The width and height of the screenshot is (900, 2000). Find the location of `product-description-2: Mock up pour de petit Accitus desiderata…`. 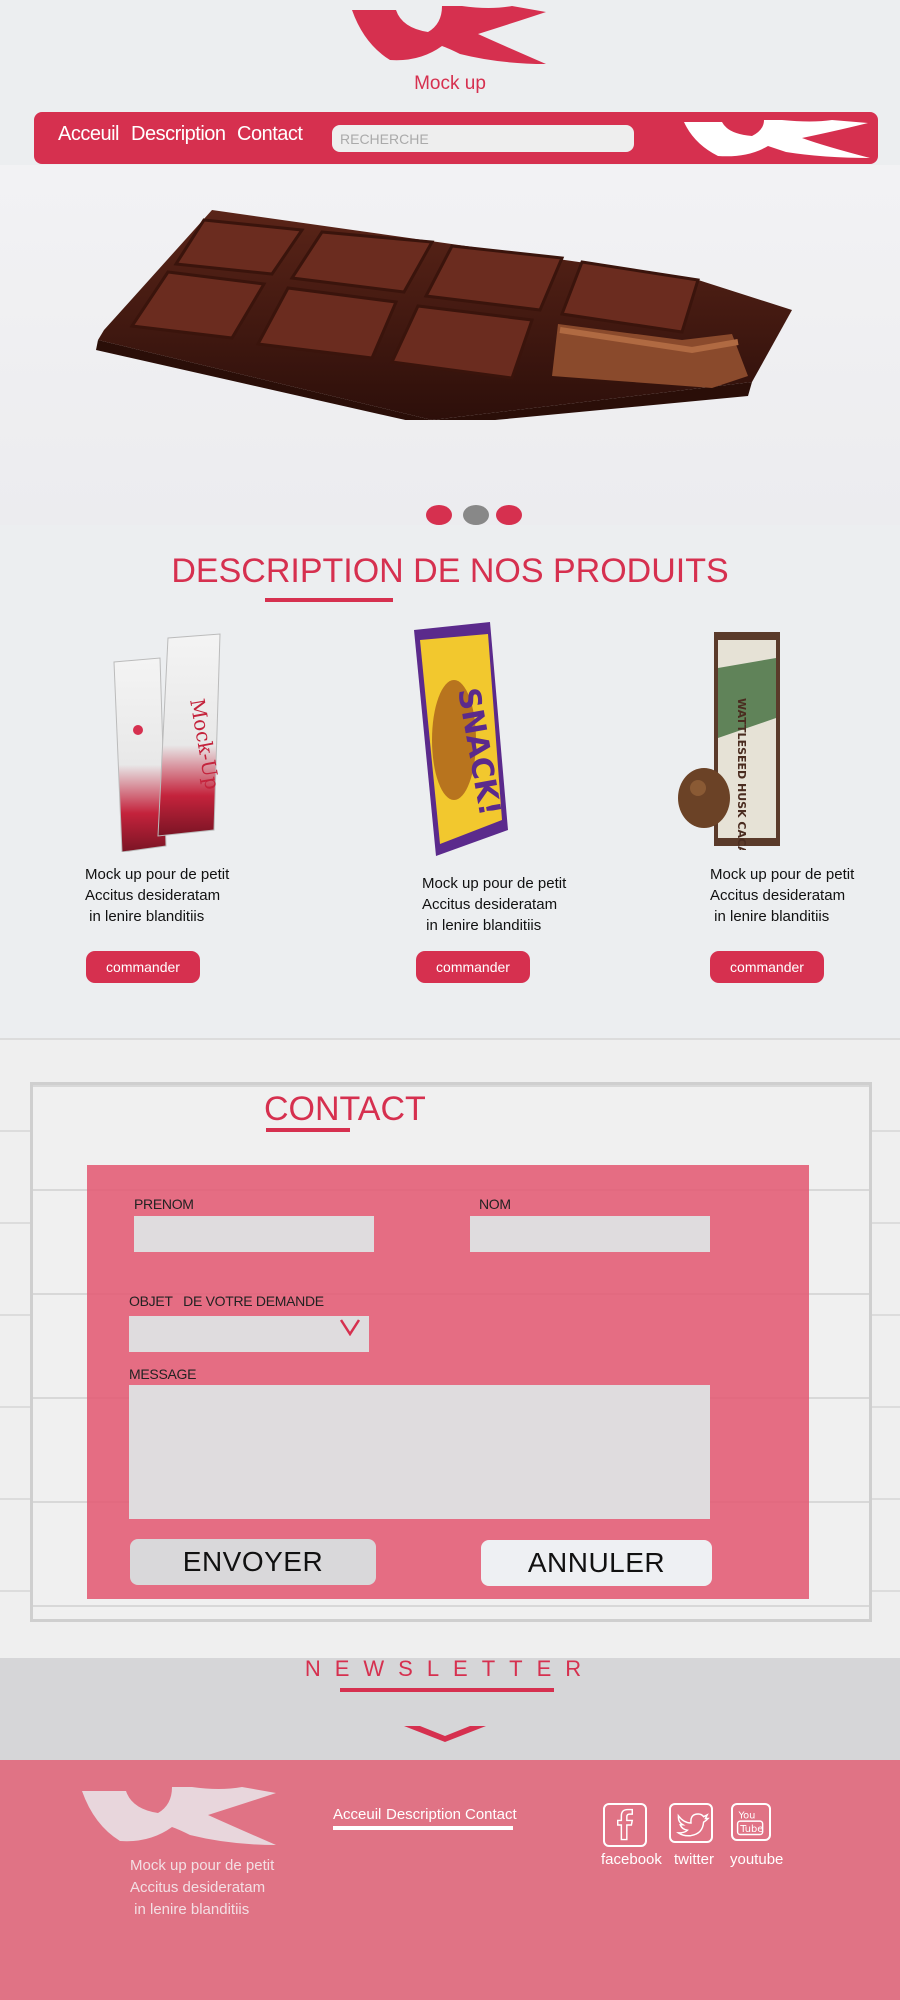

product-description-2: Mock up pour de petit Accitus desiderata… is located at coordinates (494, 904).